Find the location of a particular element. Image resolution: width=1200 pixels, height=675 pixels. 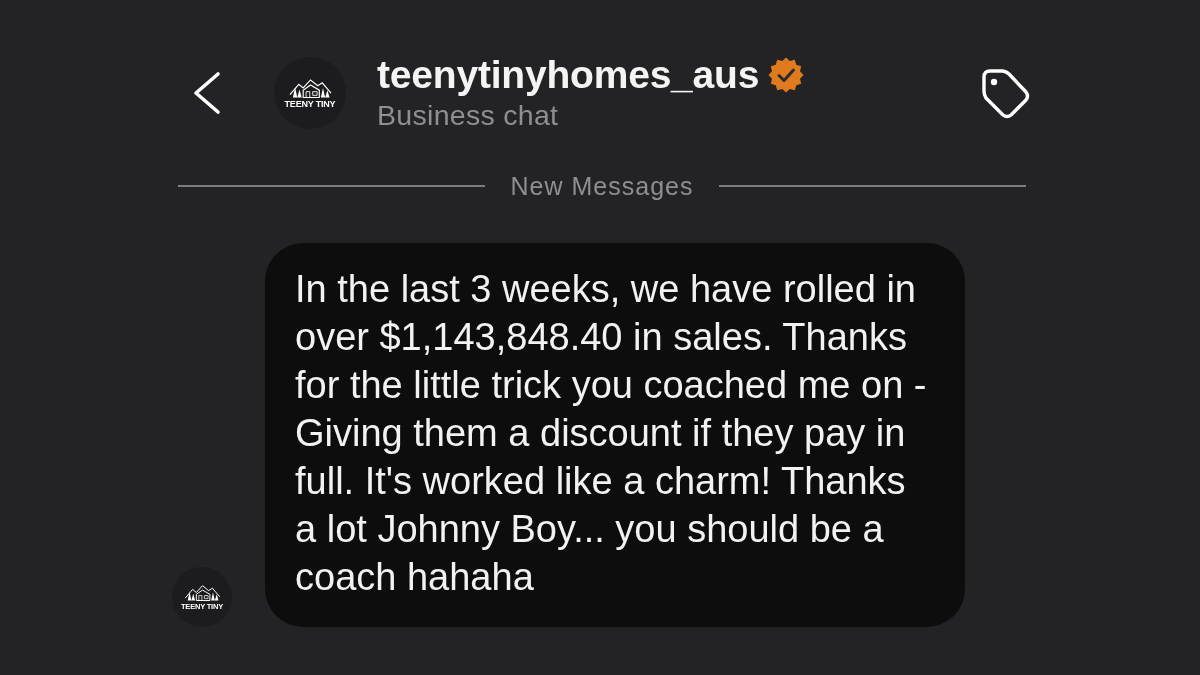

avatar-wordmark: TEENY TINY is located at coordinates (310, 104).